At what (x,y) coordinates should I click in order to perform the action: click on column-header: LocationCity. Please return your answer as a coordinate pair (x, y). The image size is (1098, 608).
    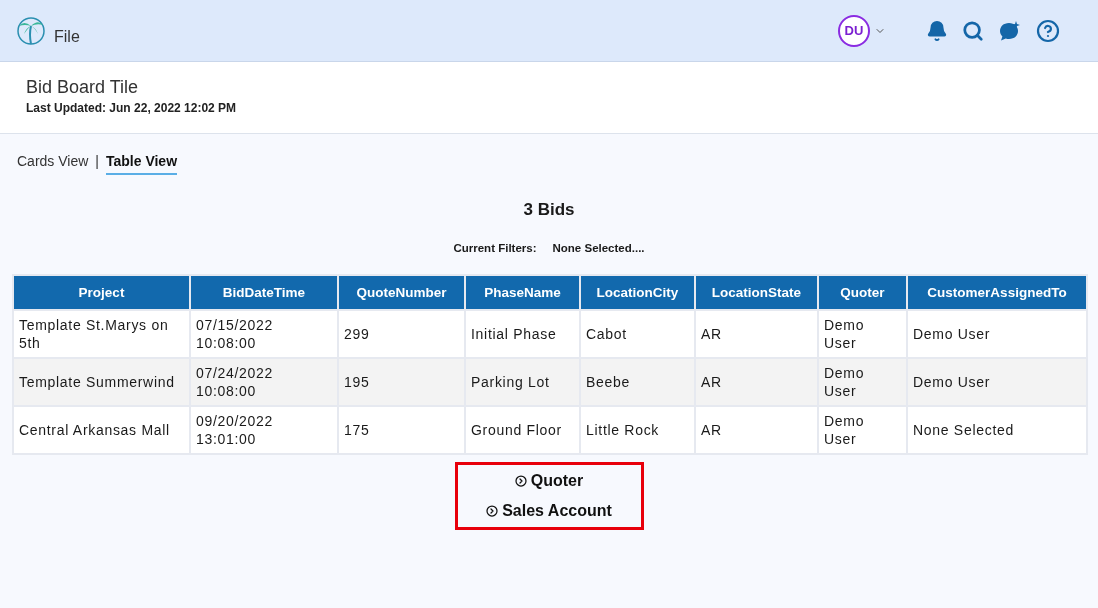
    Looking at the image, I should click on (637, 293).